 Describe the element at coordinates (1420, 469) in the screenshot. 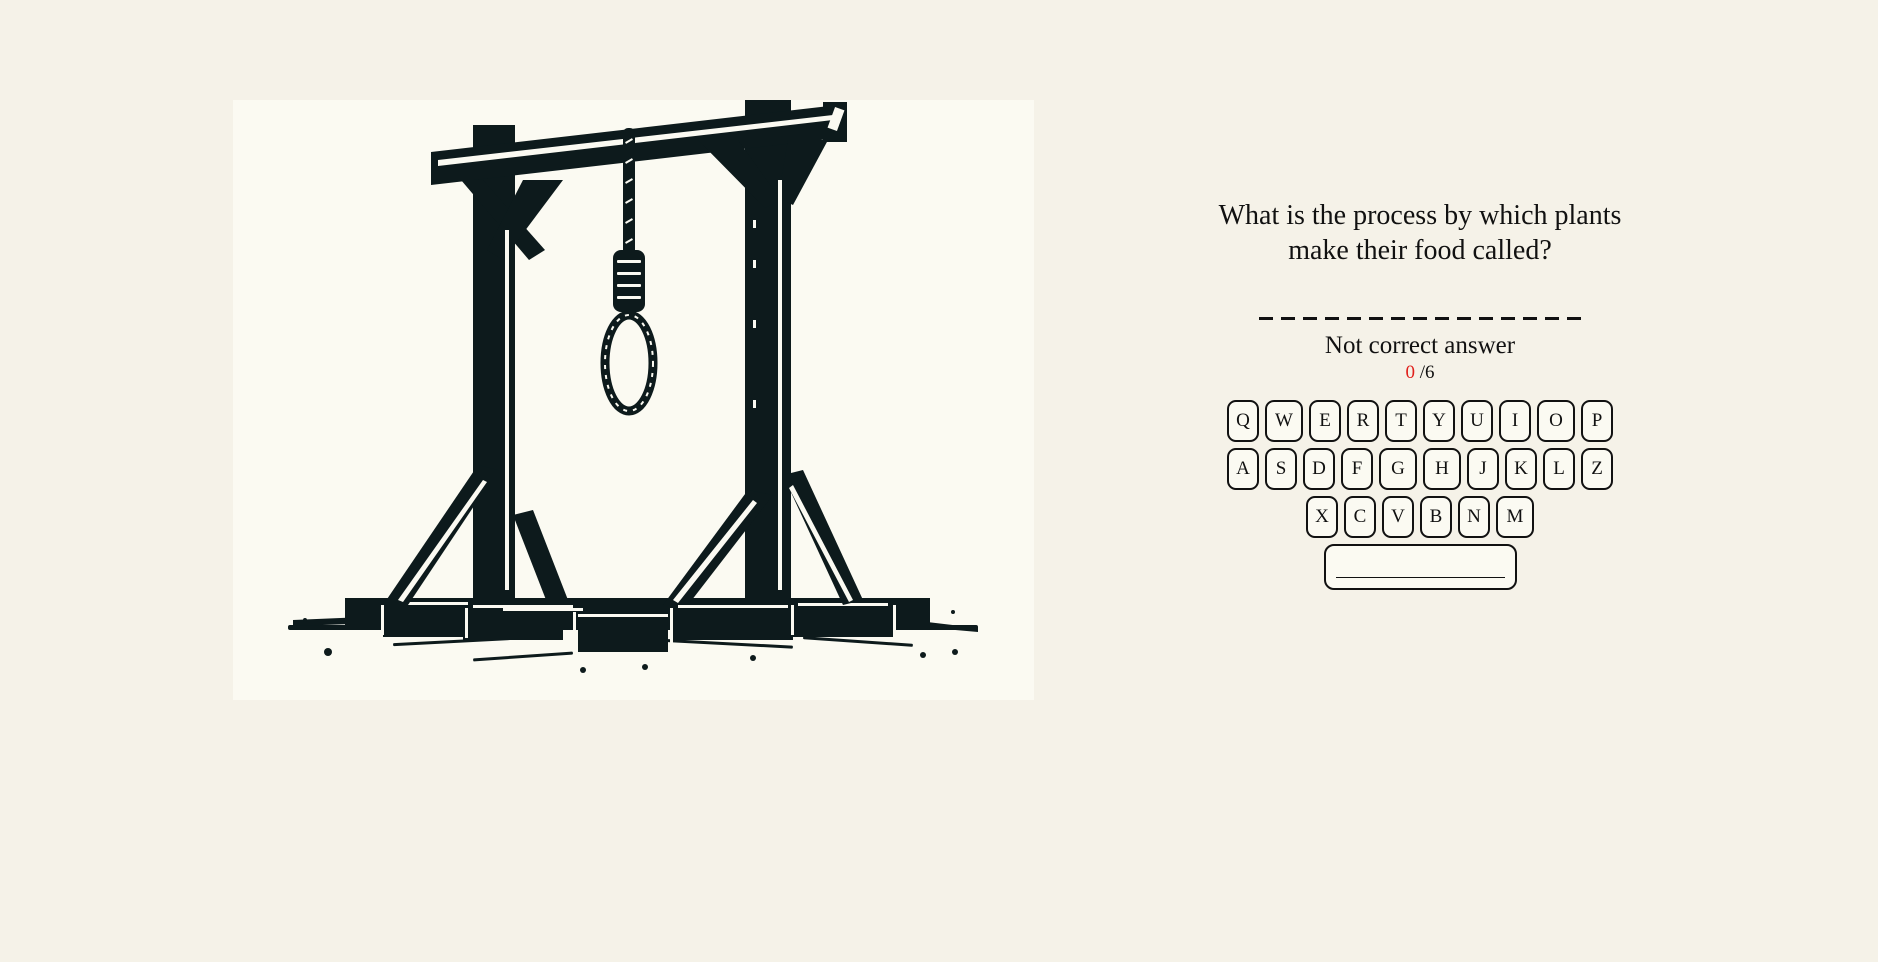

I see `keyboard-row: ASDFGHJKLZ` at that location.